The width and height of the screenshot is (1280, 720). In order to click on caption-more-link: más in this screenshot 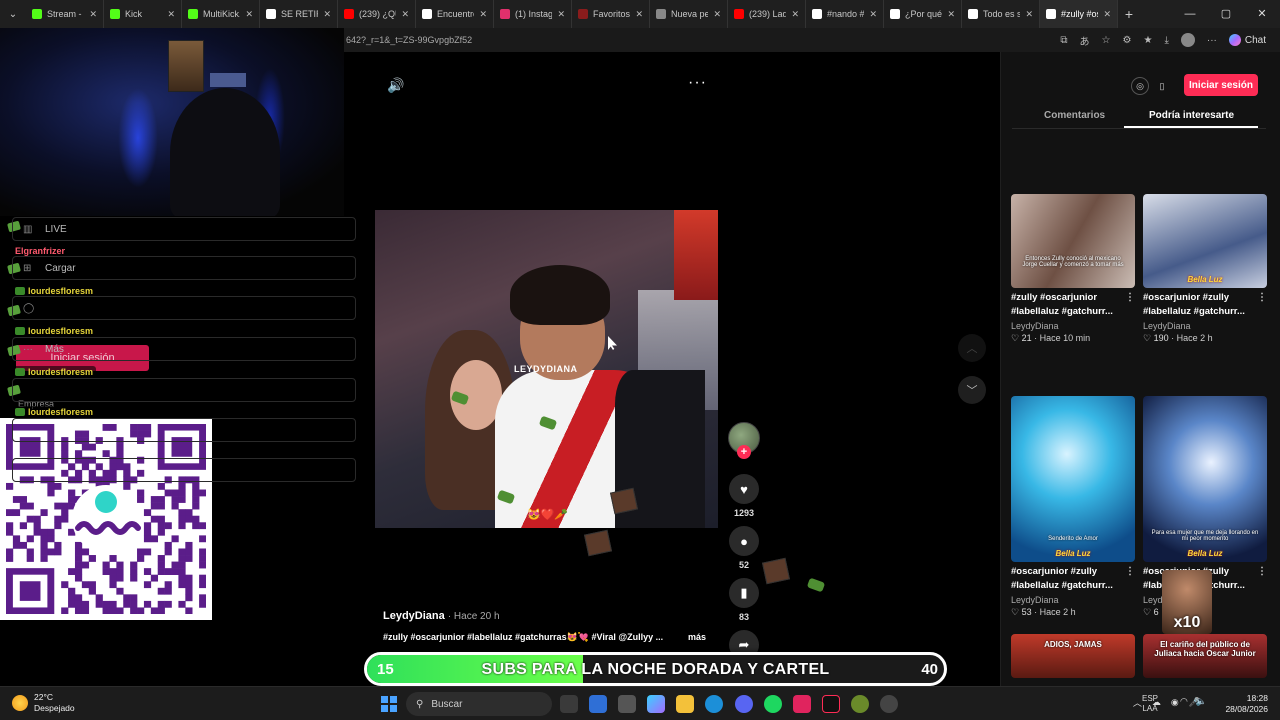, I will do `click(697, 637)`.